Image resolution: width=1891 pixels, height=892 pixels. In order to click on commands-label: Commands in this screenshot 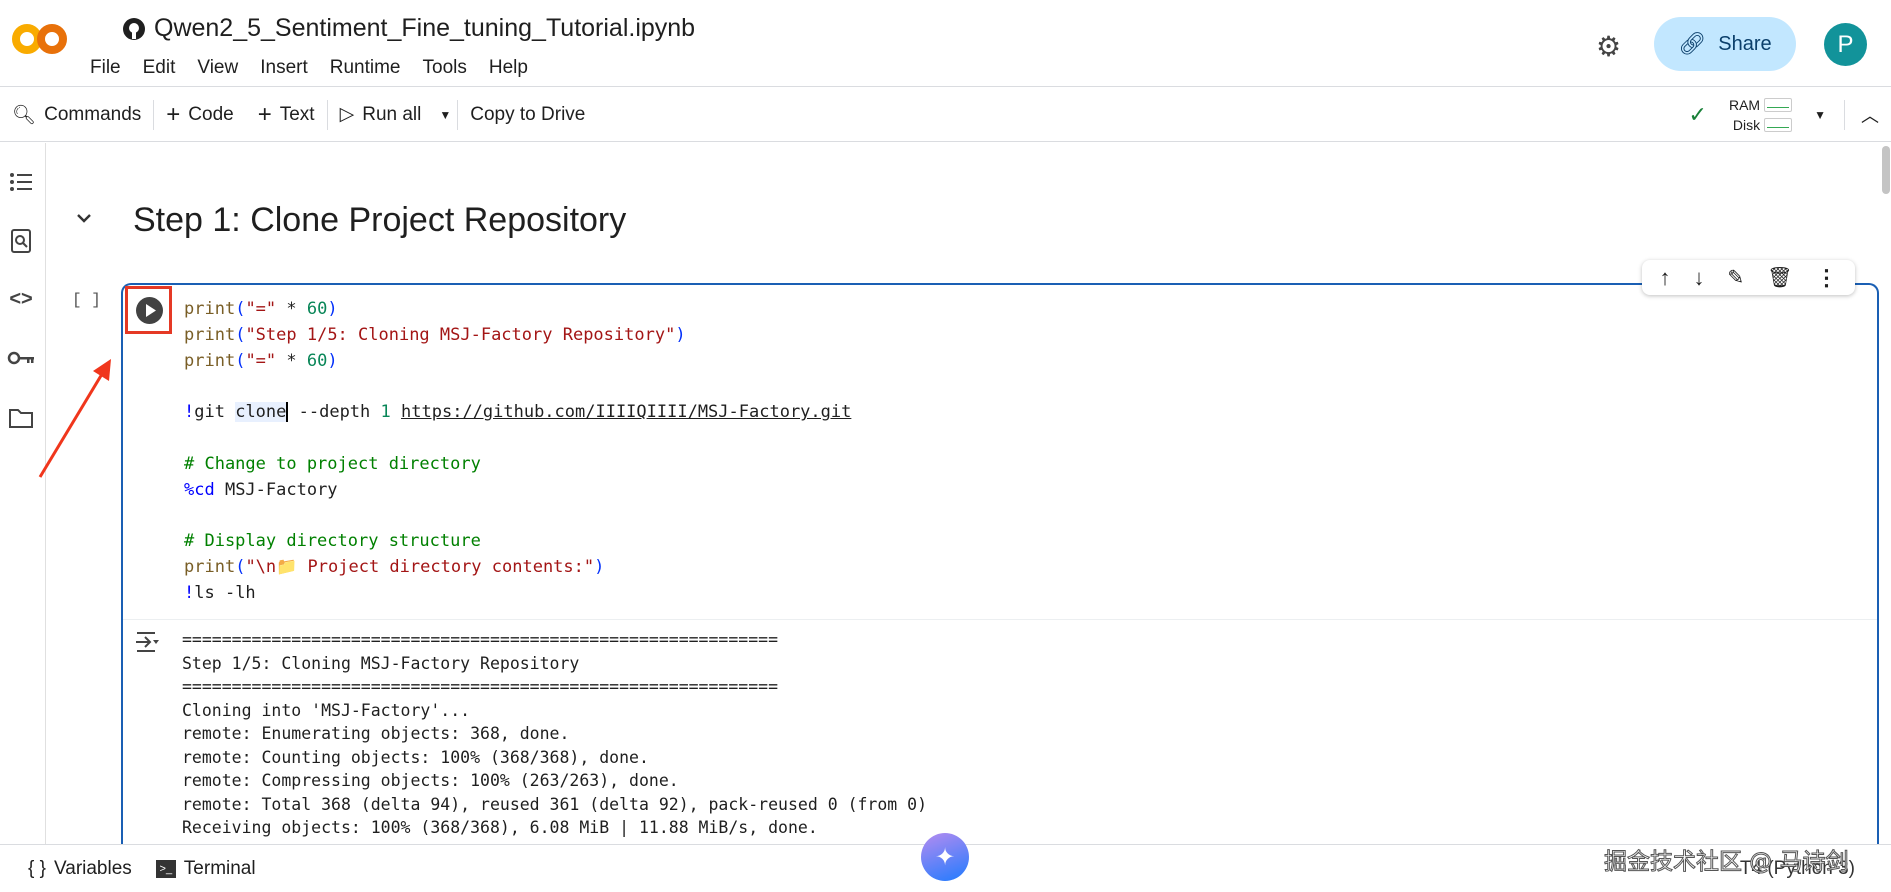, I will do `click(93, 114)`.